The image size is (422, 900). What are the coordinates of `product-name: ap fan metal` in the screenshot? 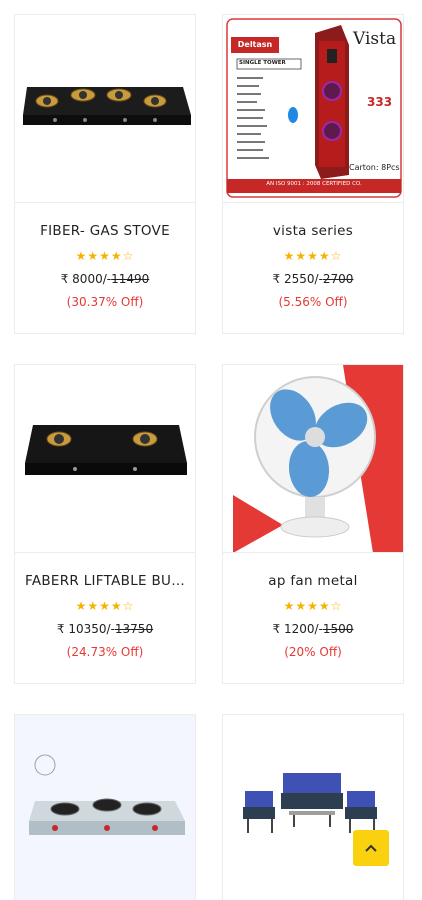 It's located at (313, 581).